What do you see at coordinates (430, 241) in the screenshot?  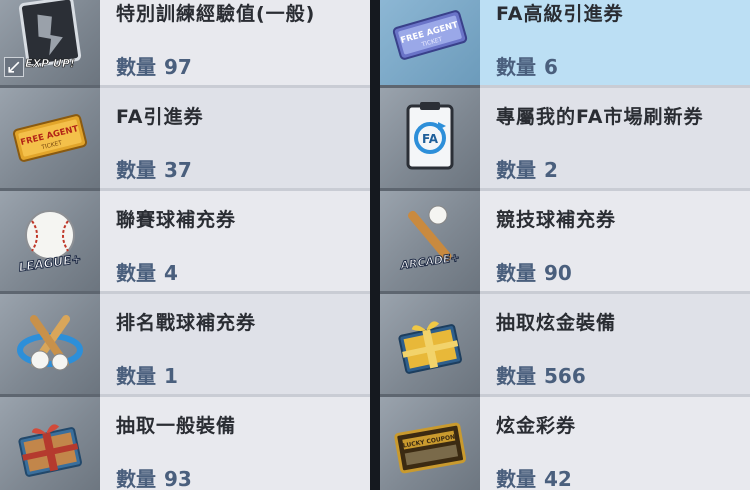 I see `arcade-bat-ball-icon: ARCADE+` at bounding box center [430, 241].